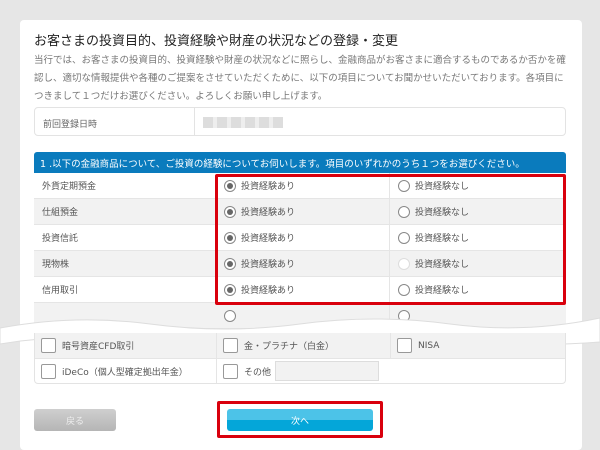  What do you see at coordinates (48, 371) in the screenshot?
I see `checkbox-ideco` at bounding box center [48, 371].